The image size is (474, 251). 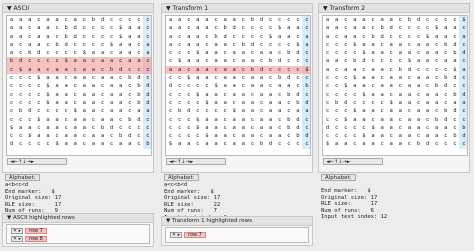 I want to click on alphabet-button-3: Alphabet:, so click(x=338, y=177).